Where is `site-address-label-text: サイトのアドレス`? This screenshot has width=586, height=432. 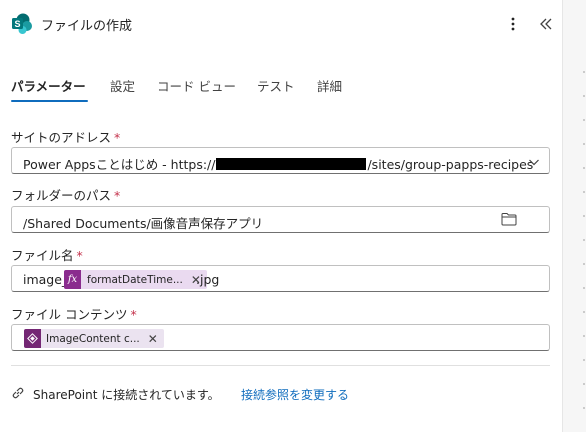 site-address-label-text: サイトのアドレス is located at coordinates (61, 137).